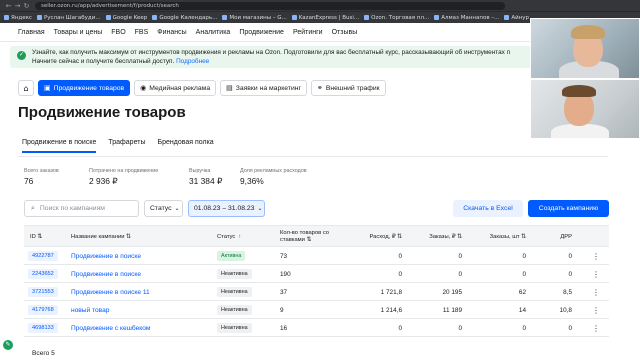  I want to click on col-spend: Расход, ₽ ⇅, so click(378, 237).